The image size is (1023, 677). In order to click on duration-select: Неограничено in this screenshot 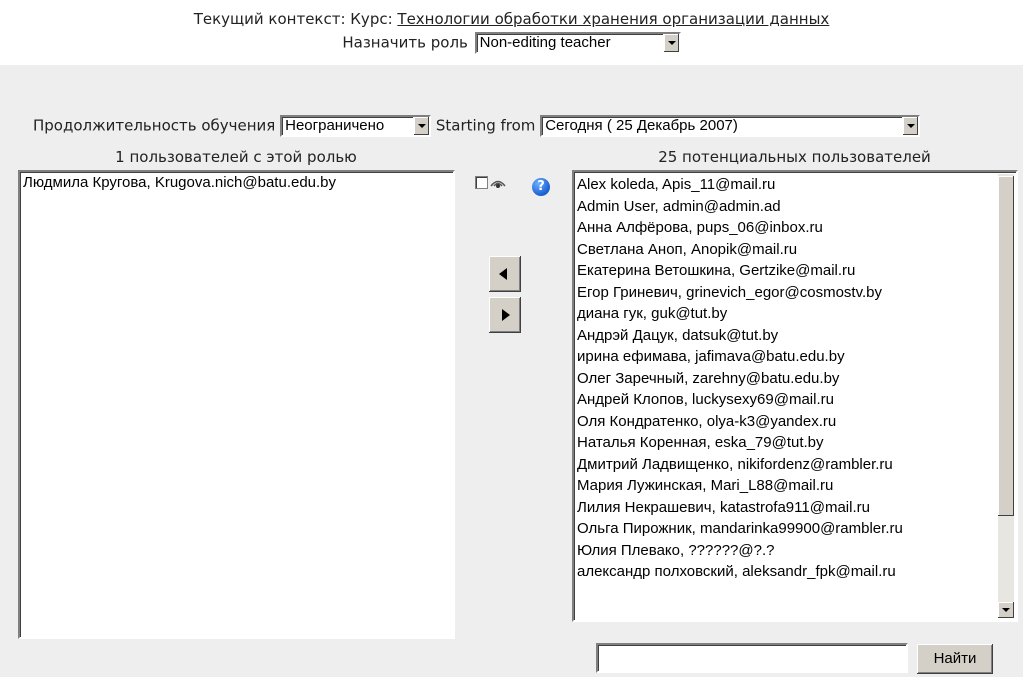, I will do `click(356, 126)`.